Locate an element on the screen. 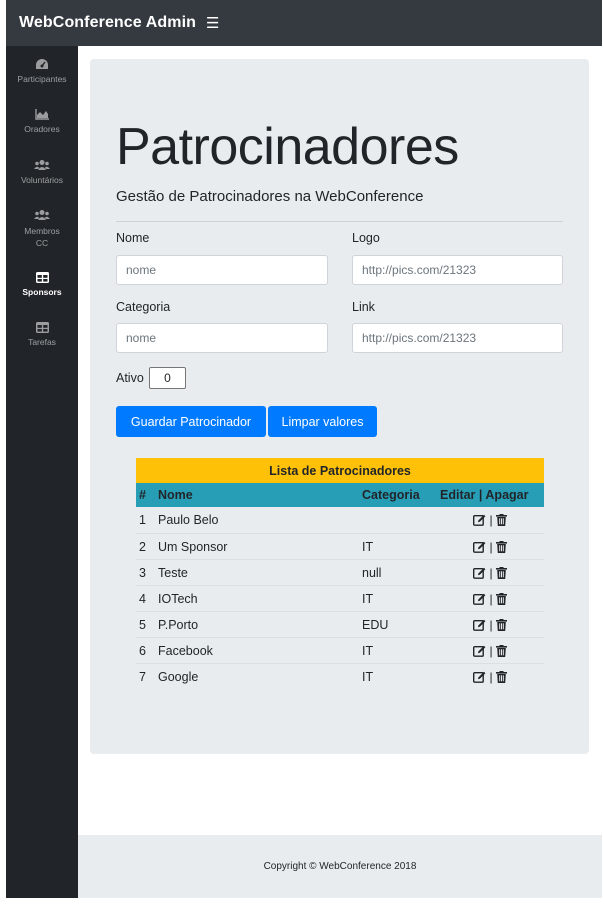  copyright-text: Copyright © WebConference 2018 is located at coordinates (340, 866).